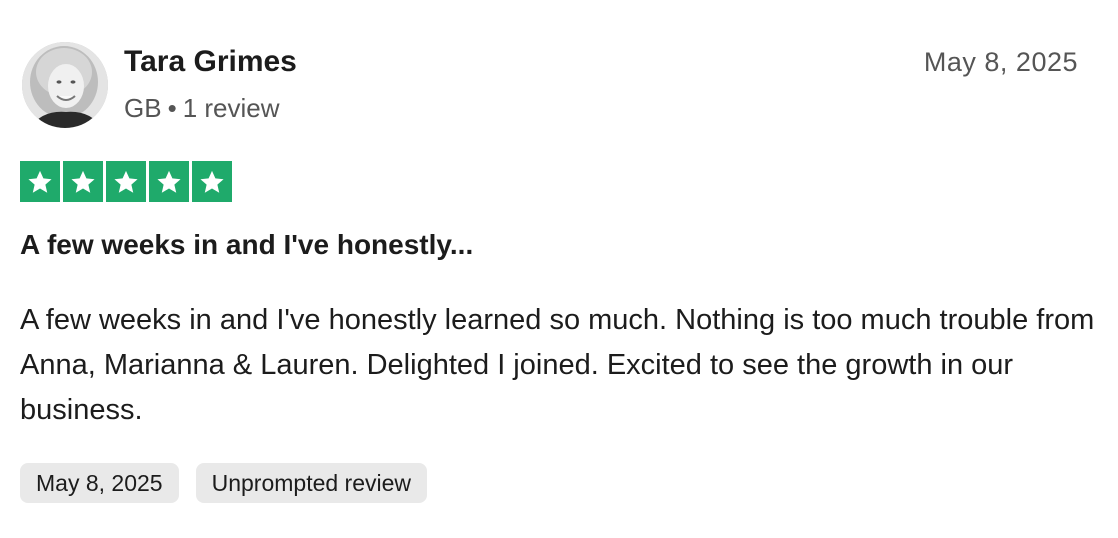 The height and width of the screenshot is (538, 1118). I want to click on reviewer-meta: GB • 1 review, so click(202, 108).